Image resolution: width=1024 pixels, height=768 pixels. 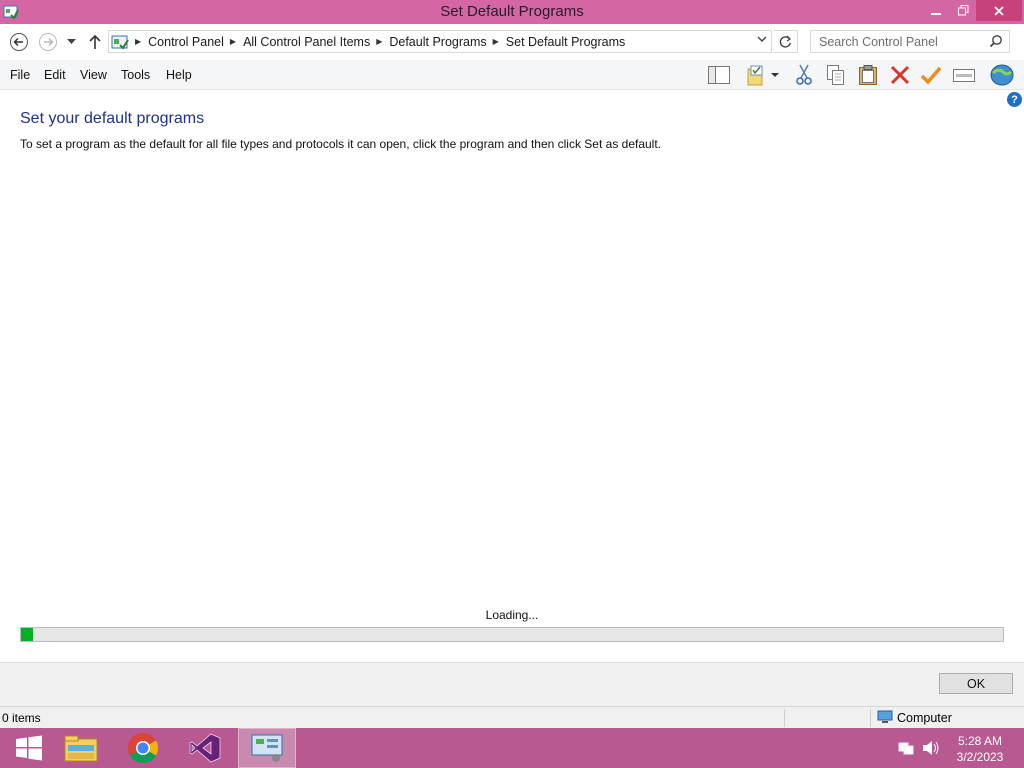 I want to click on search-box, so click(x=910, y=41).